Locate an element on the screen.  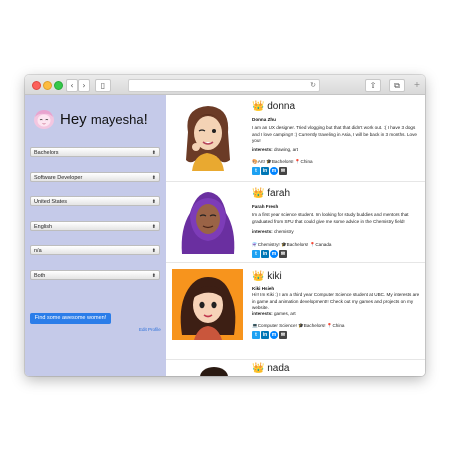
find-women-button: Find some awesome women! is located at coordinates (70, 318).